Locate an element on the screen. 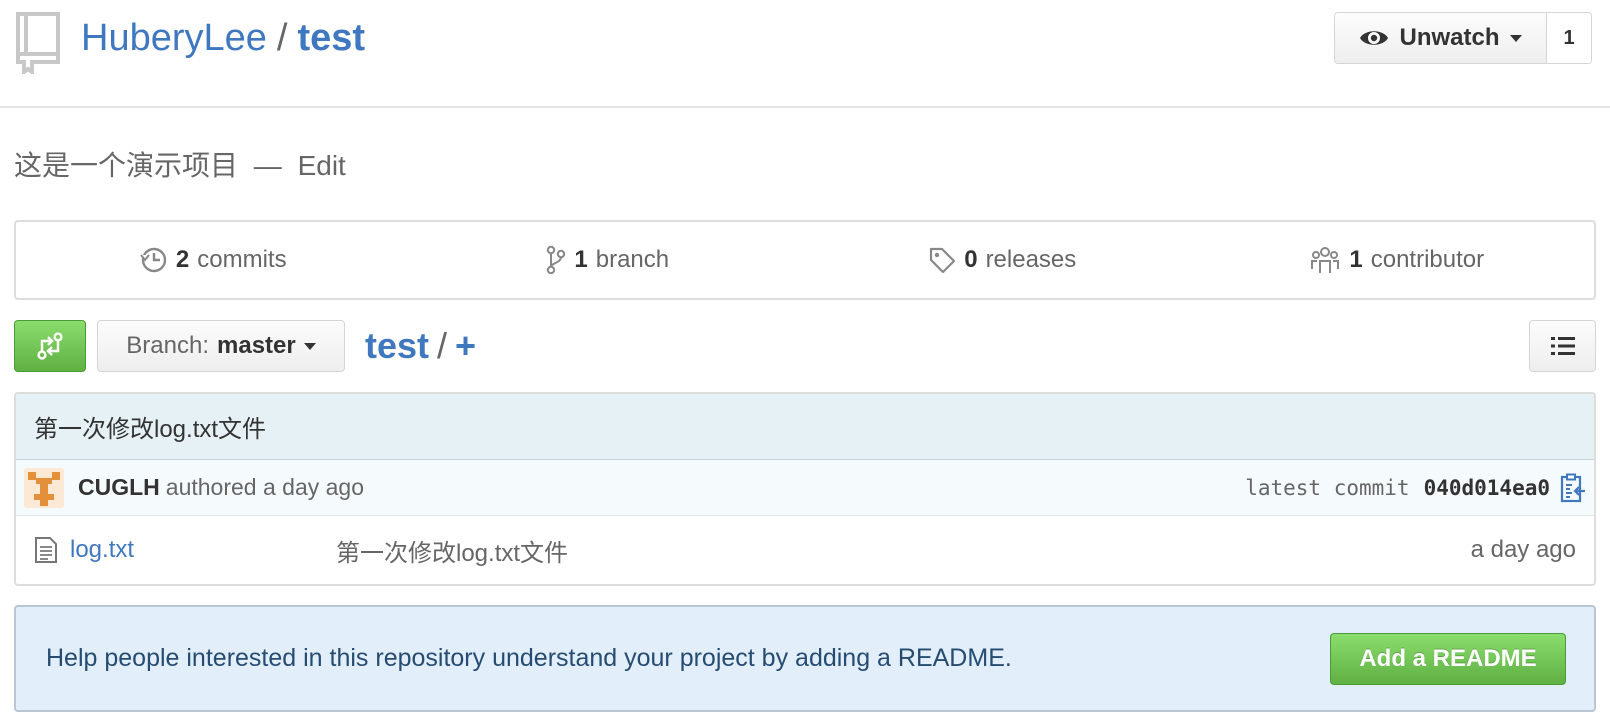  git-compare-icon is located at coordinates (50, 346).